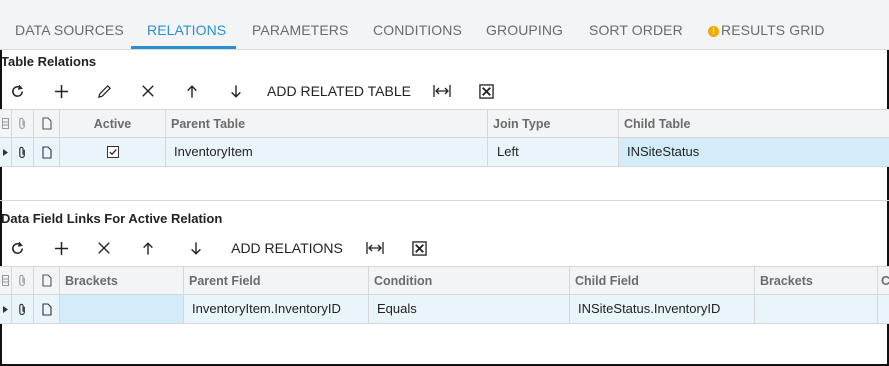  What do you see at coordinates (553, 123) in the screenshot?
I see `col-join-type: Join Type` at bounding box center [553, 123].